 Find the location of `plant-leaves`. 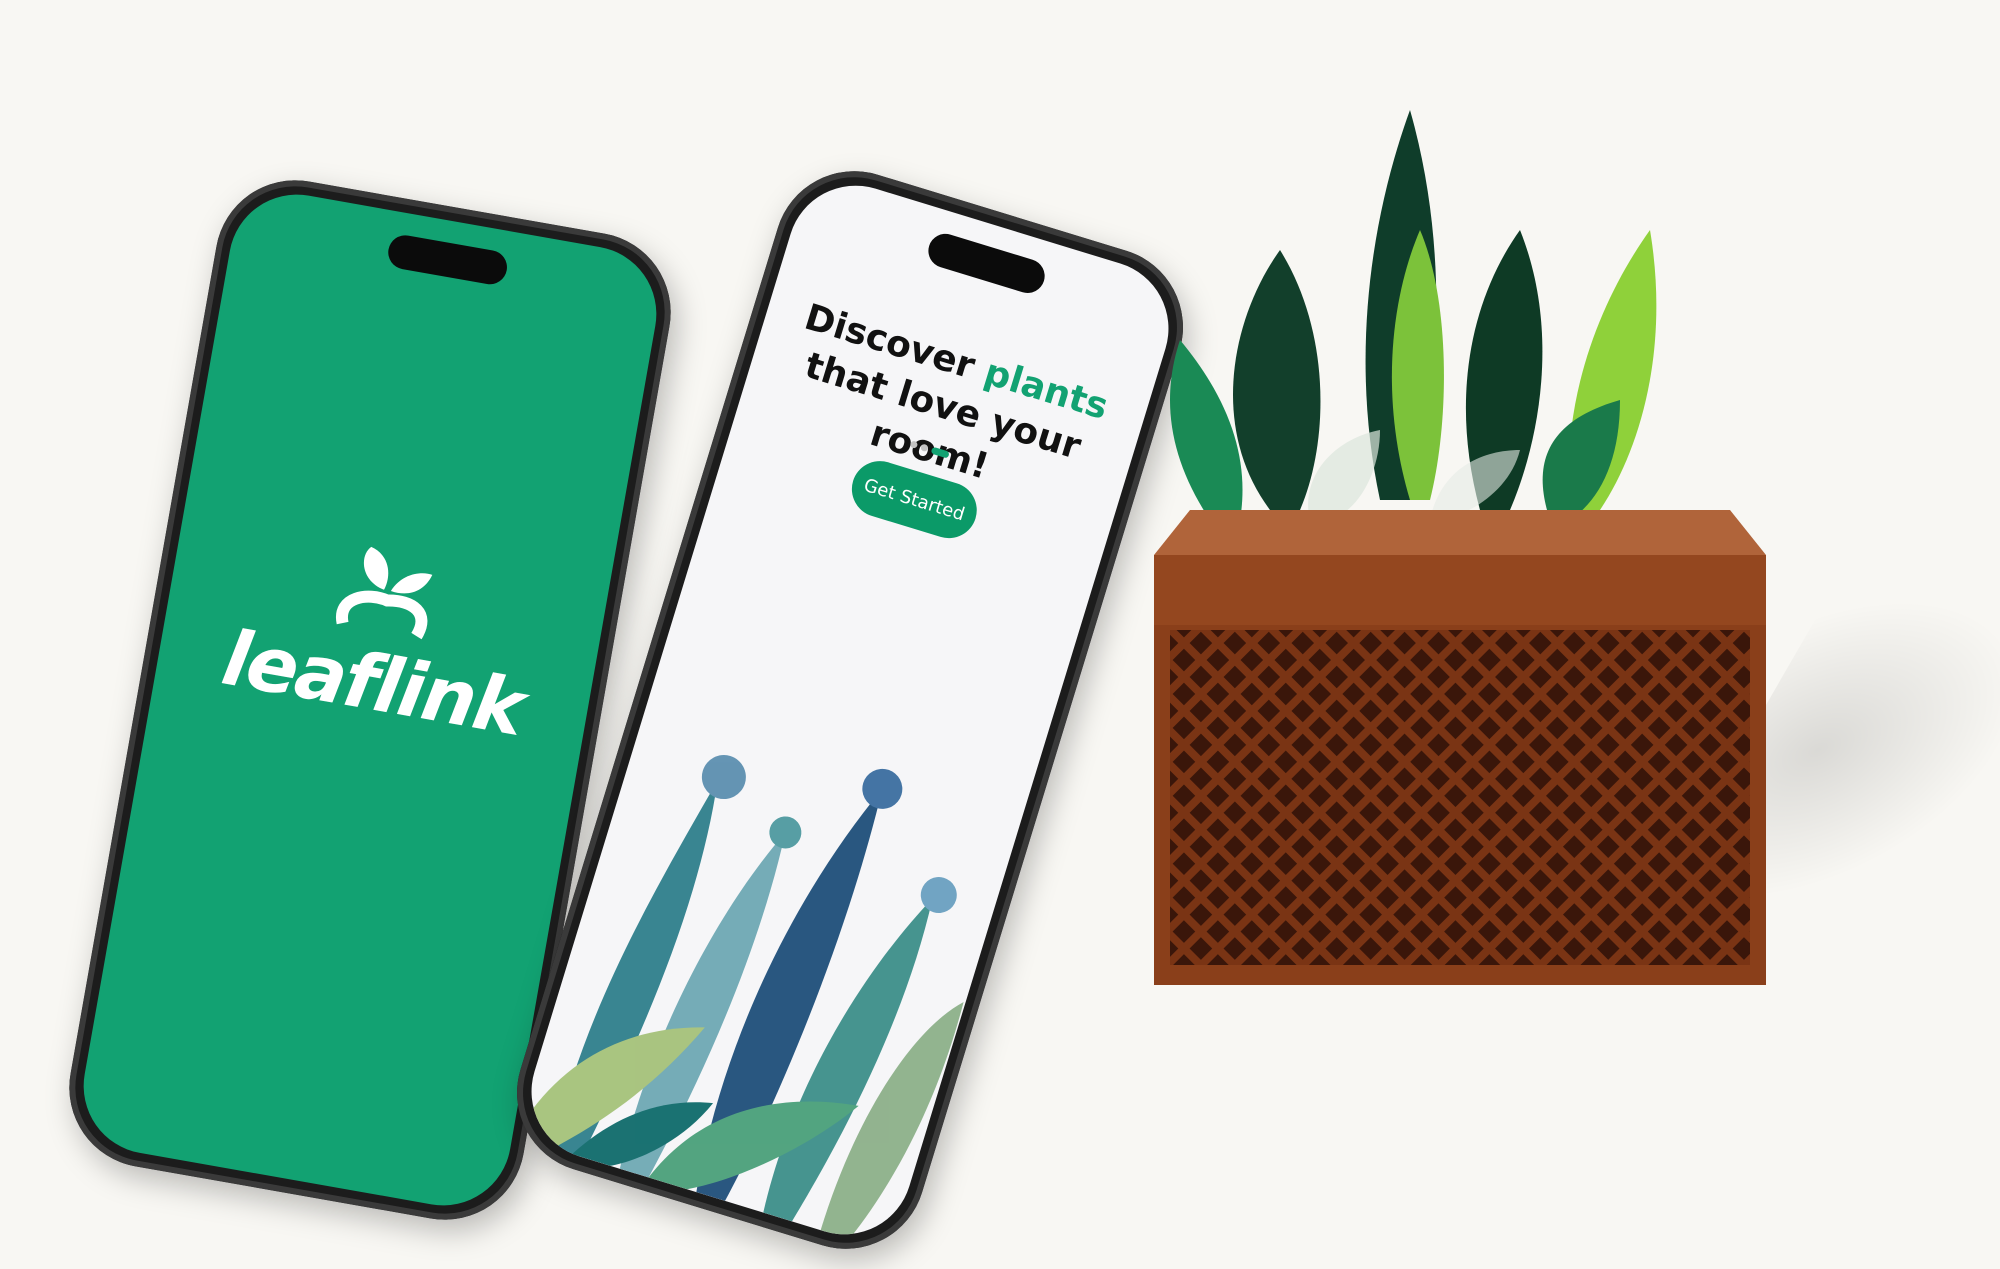

plant-leaves is located at coordinates (1413, 315).